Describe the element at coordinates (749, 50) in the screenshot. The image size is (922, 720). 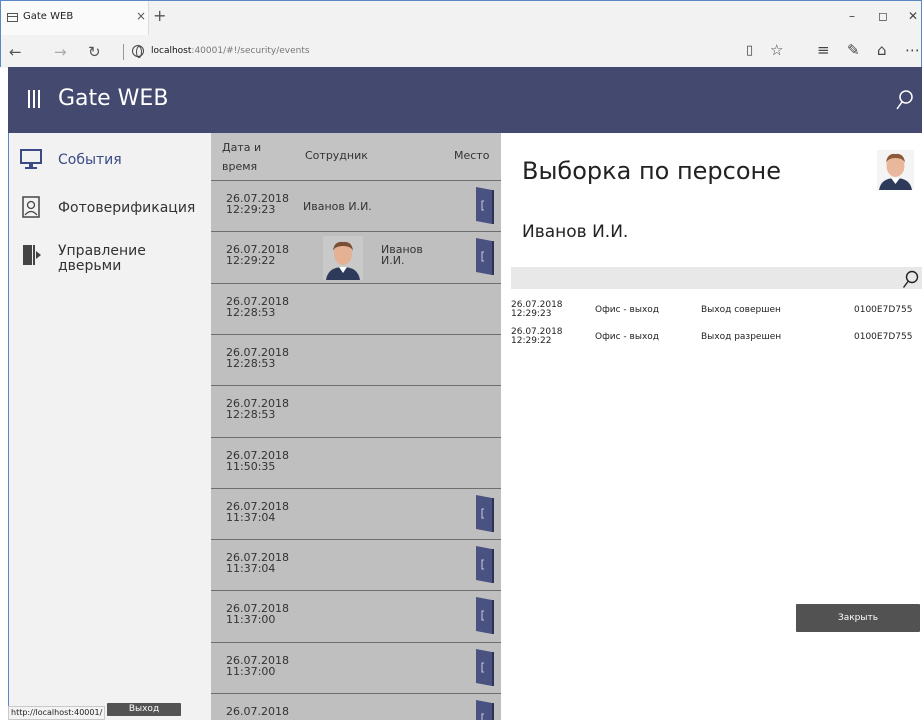
I see `reading-view-icon: ▯` at that location.